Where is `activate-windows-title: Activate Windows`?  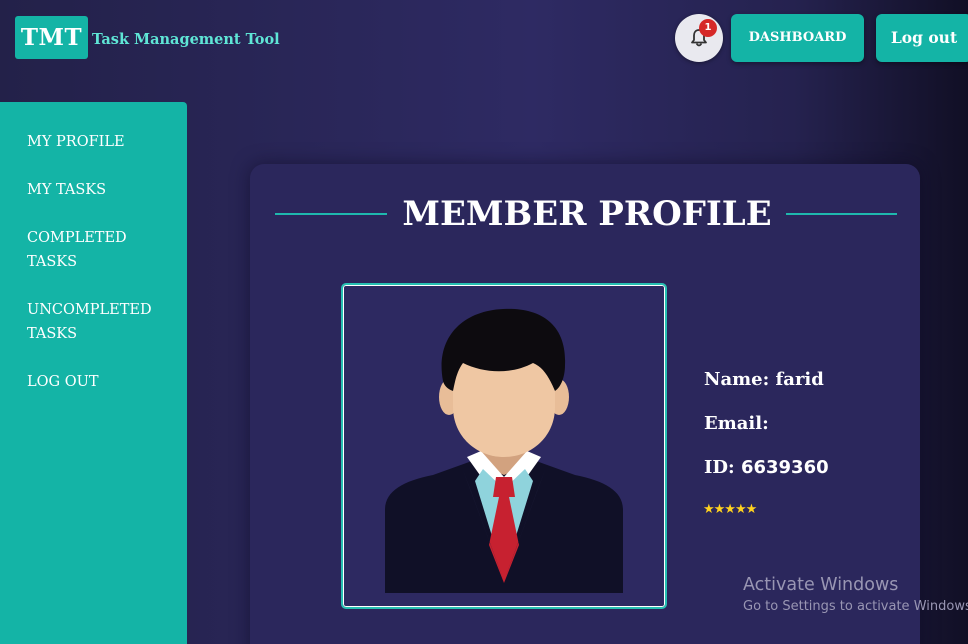 activate-windows-title: Activate Windows is located at coordinates (821, 585).